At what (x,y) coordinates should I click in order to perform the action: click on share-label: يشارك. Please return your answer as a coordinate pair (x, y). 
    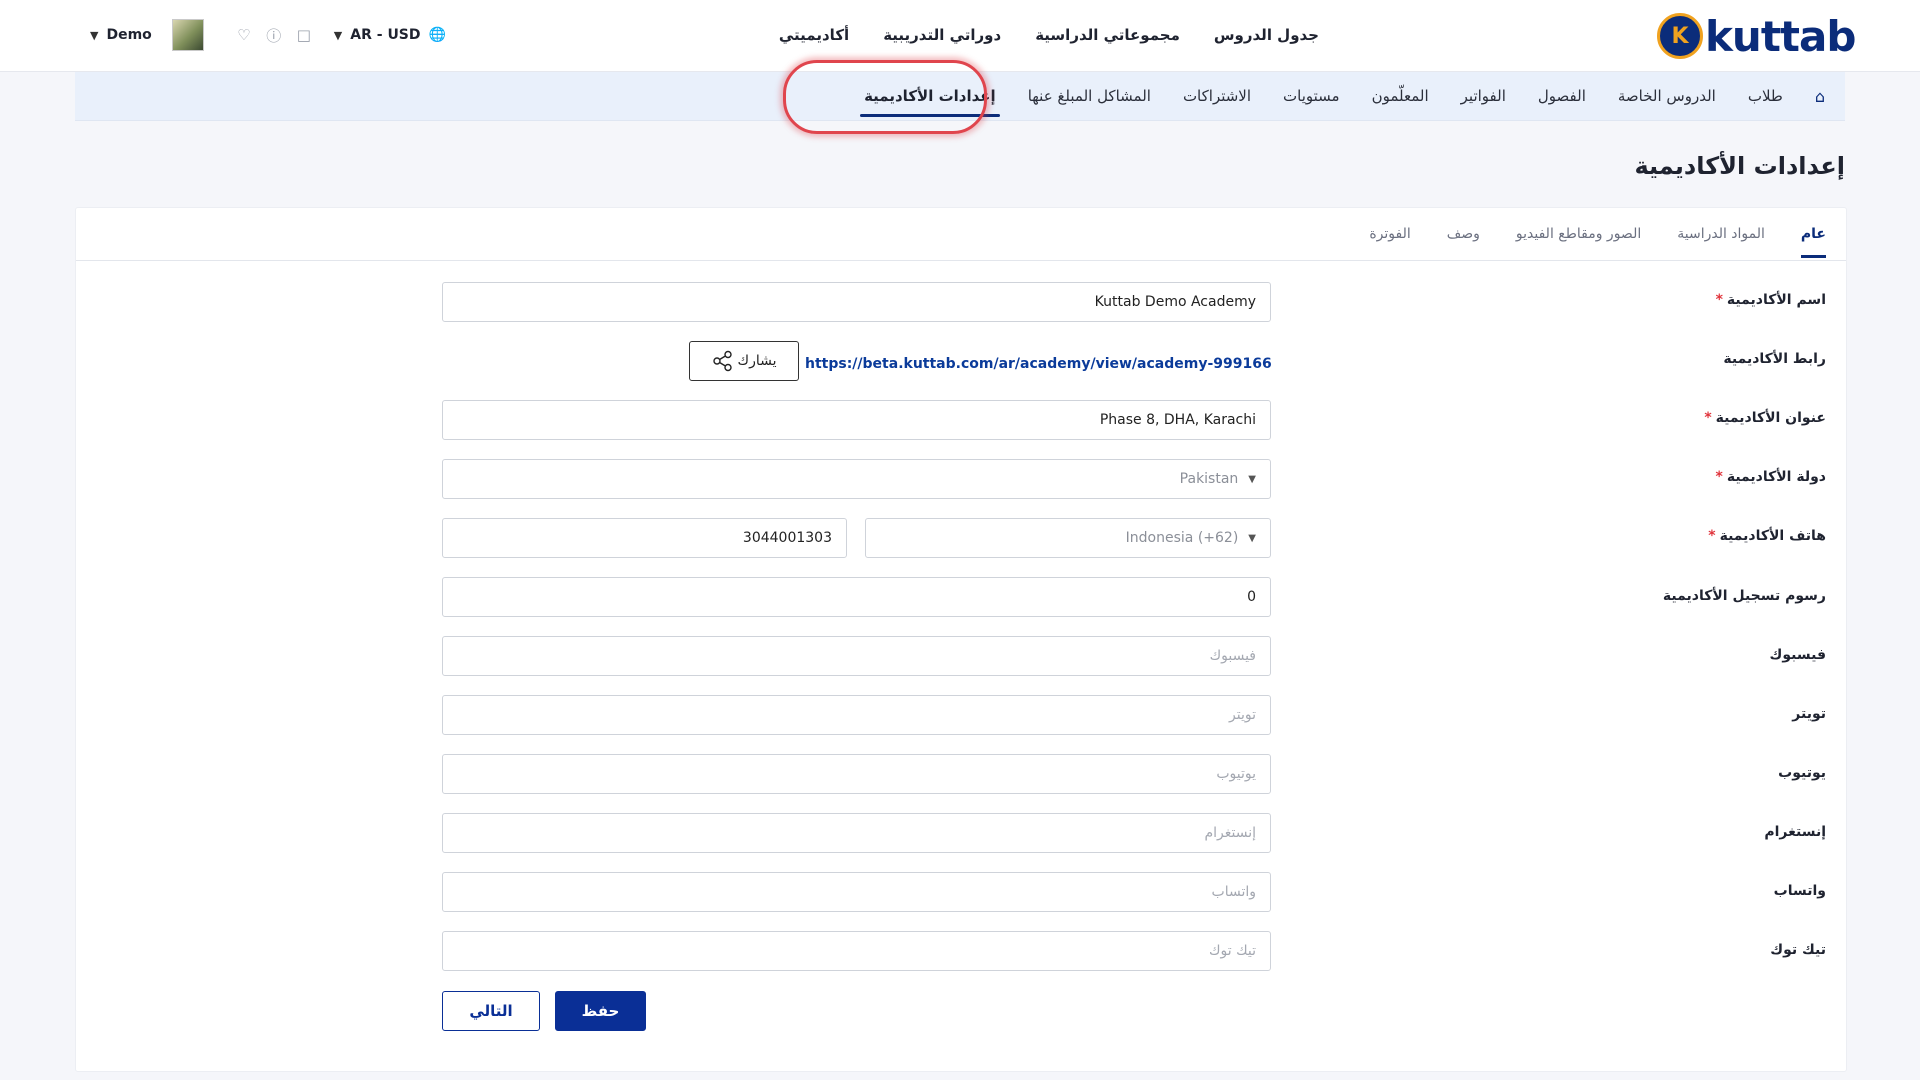
    Looking at the image, I should click on (757, 361).